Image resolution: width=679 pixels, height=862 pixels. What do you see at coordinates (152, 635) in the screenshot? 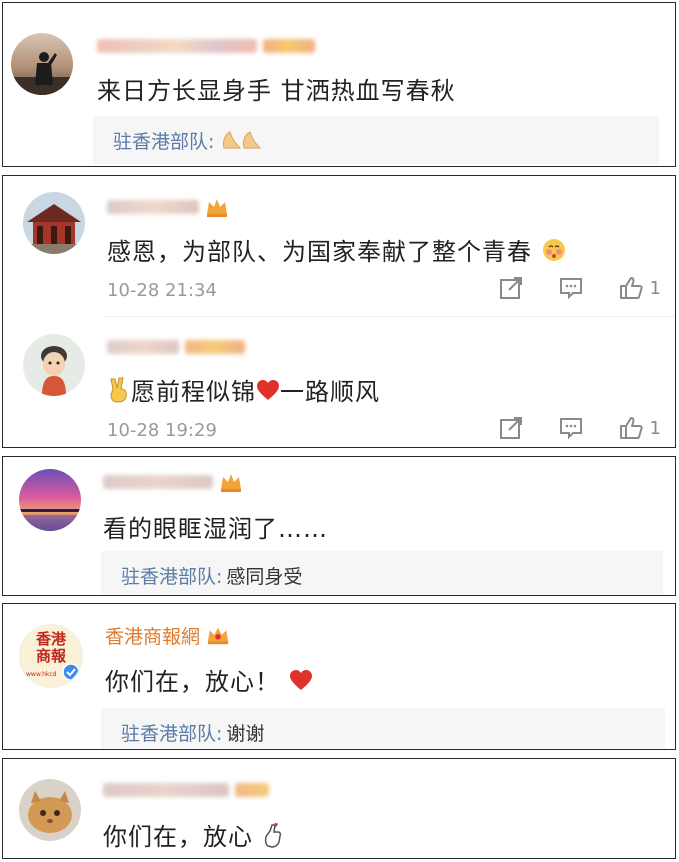
I see `username-text: 香港商報網` at bounding box center [152, 635].